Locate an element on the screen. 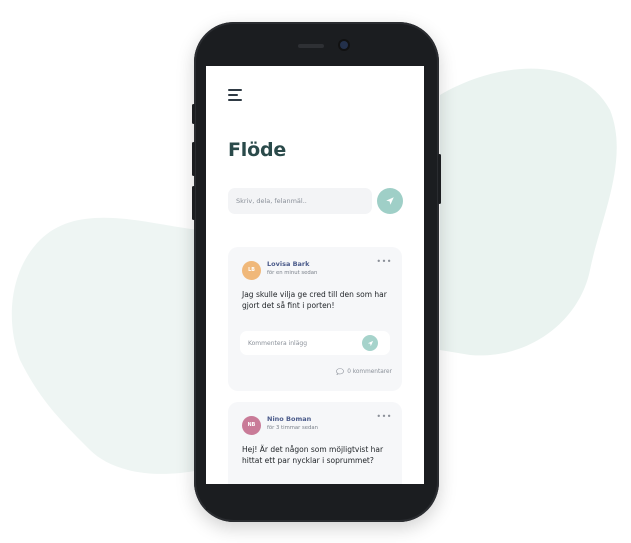 The height and width of the screenshot is (543, 631). phone-bottom-bezel is located at coordinates (315, 497).